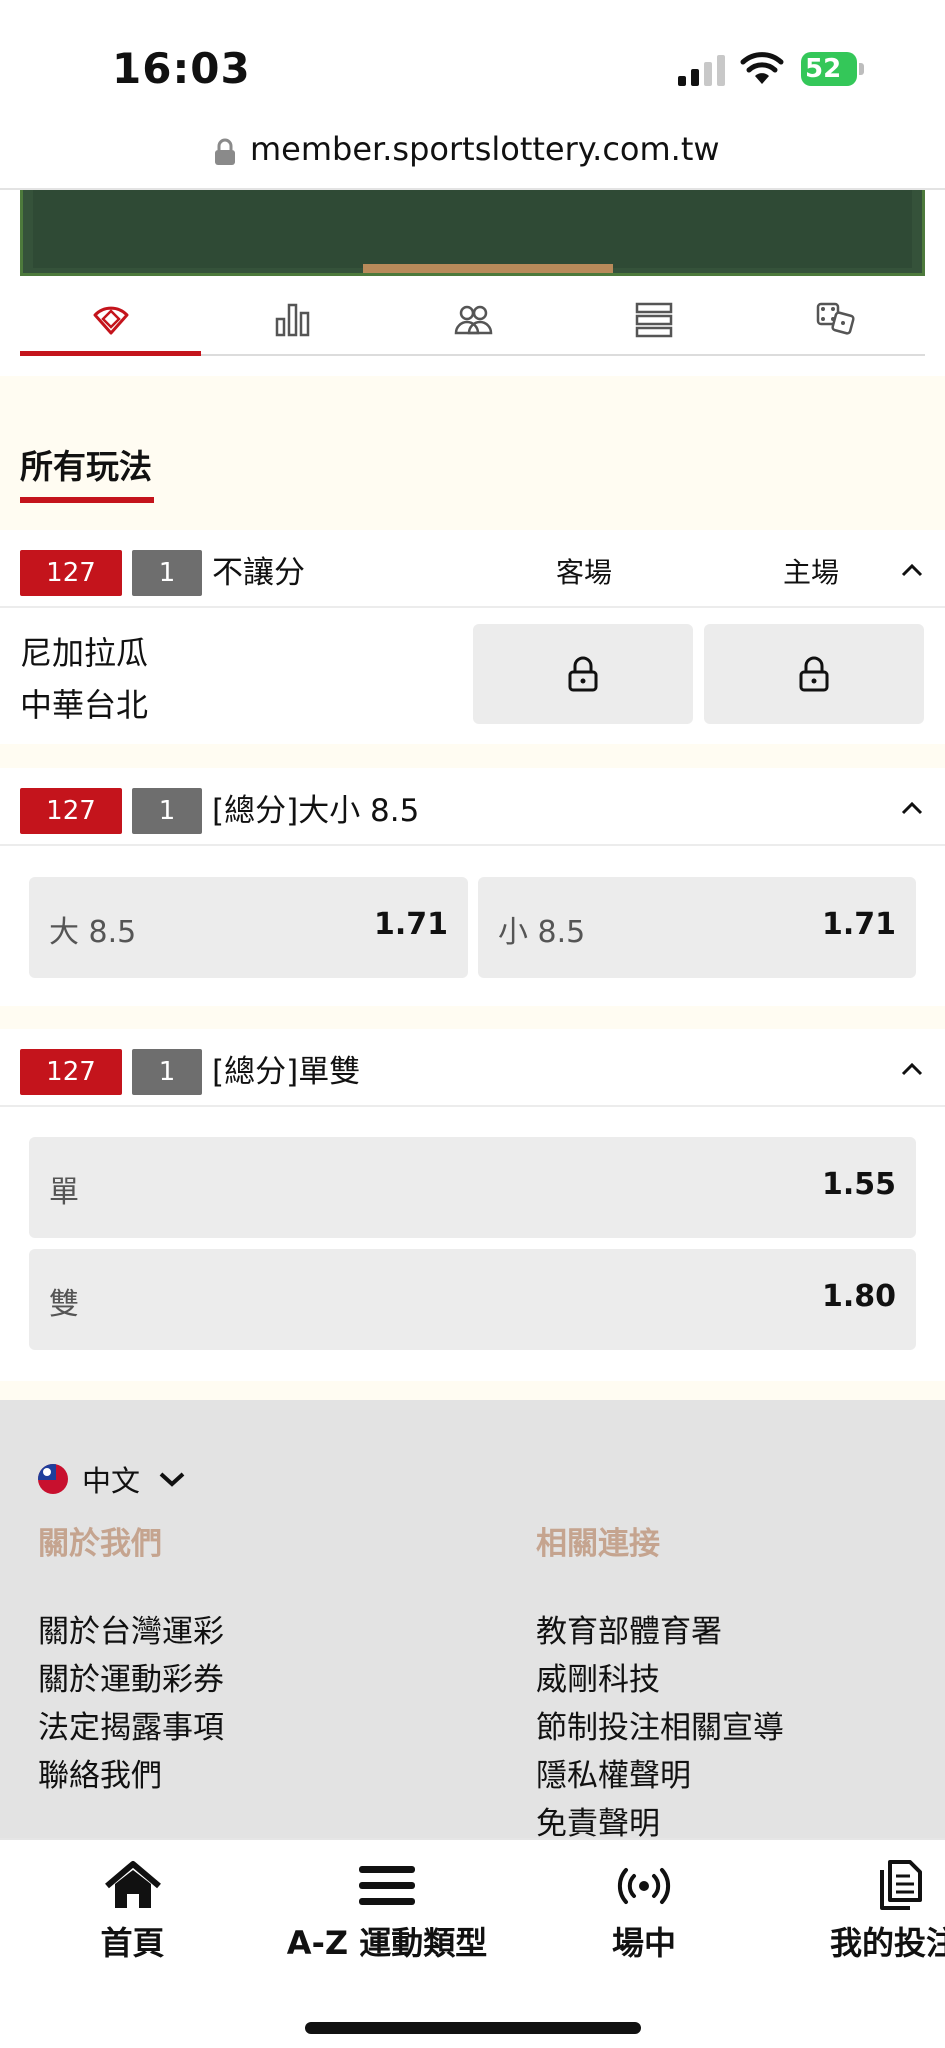 This screenshot has width=945, height=2048. Describe the element at coordinates (485, 149) in the screenshot. I see `url-text: member.sportslottery.com.tw` at that location.